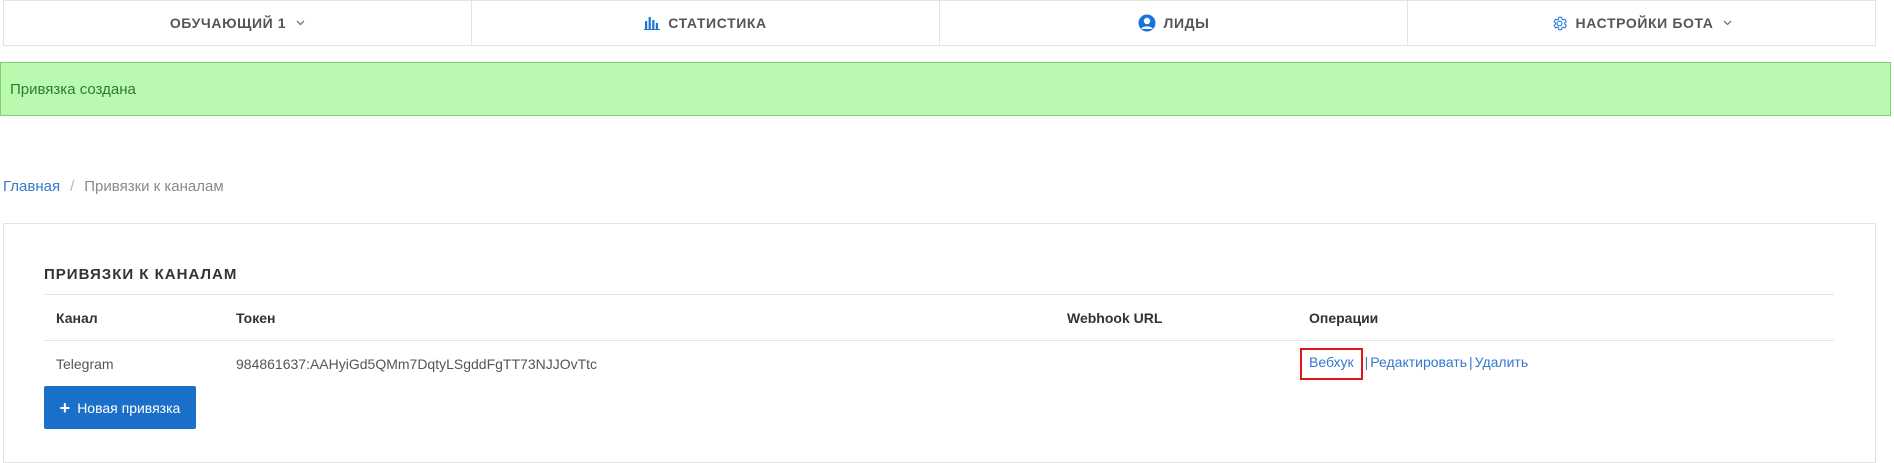 Image resolution: width=1894 pixels, height=463 pixels. What do you see at coordinates (1147, 23) in the screenshot?
I see `user-icon` at bounding box center [1147, 23].